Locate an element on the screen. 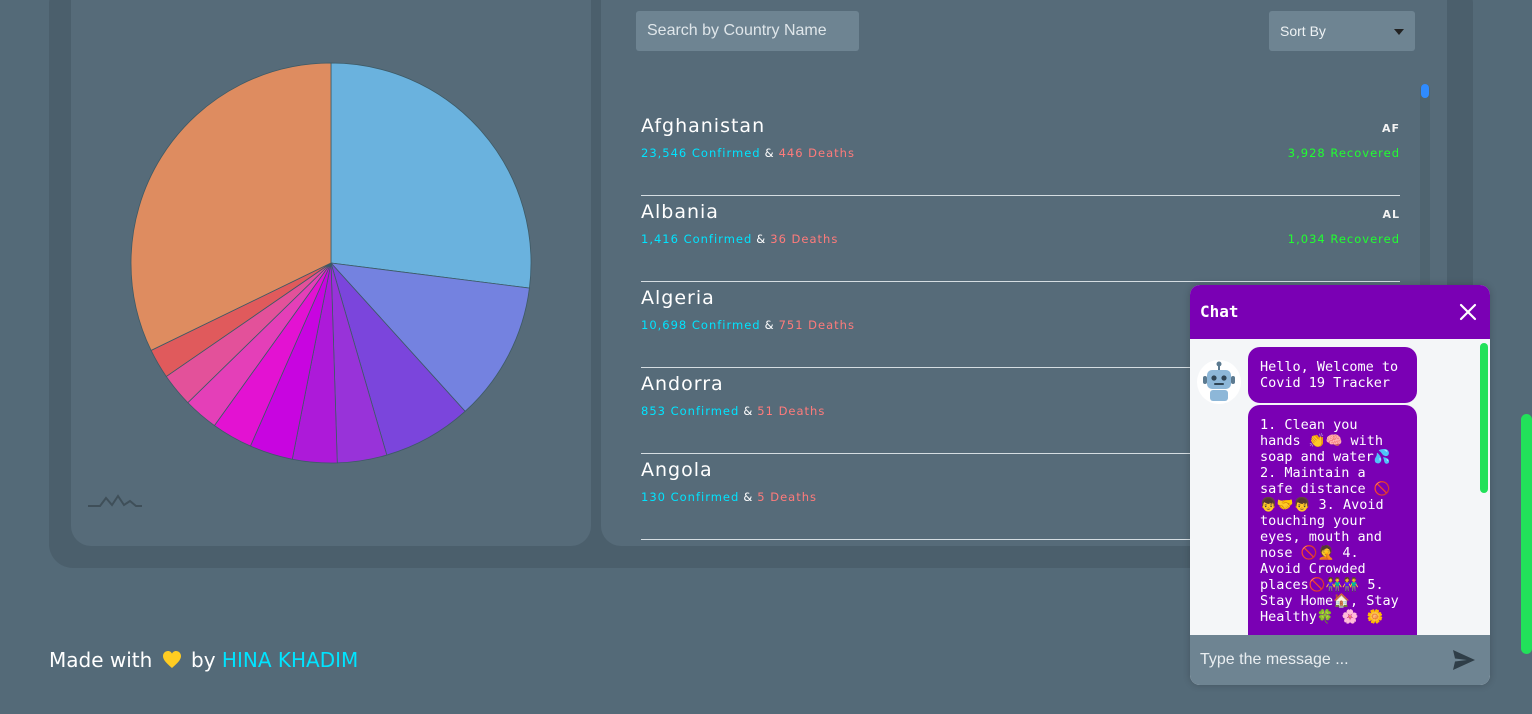 This screenshot has height=714, width=1532. chat-input-bar is located at coordinates (1340, 660).